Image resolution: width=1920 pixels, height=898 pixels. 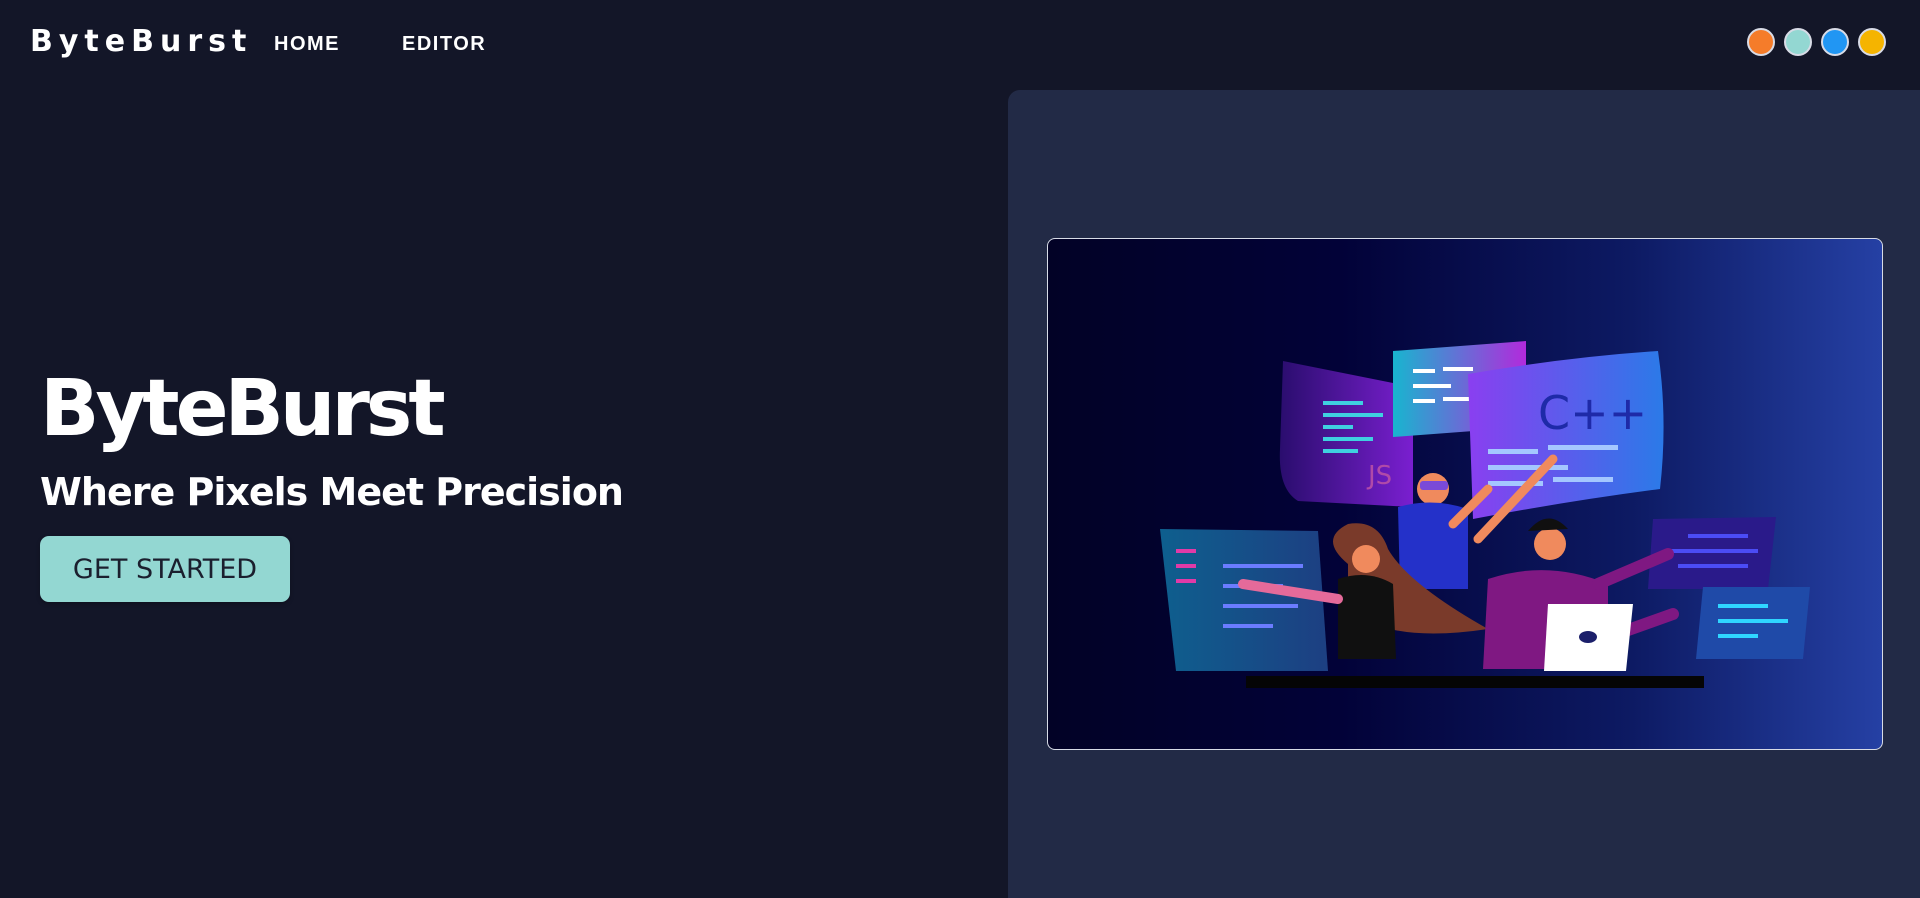 What do you see at coordinates (1592, 413) in the screenshot?
I see `cpp-label: C++` at bounding box center [1592, 413].